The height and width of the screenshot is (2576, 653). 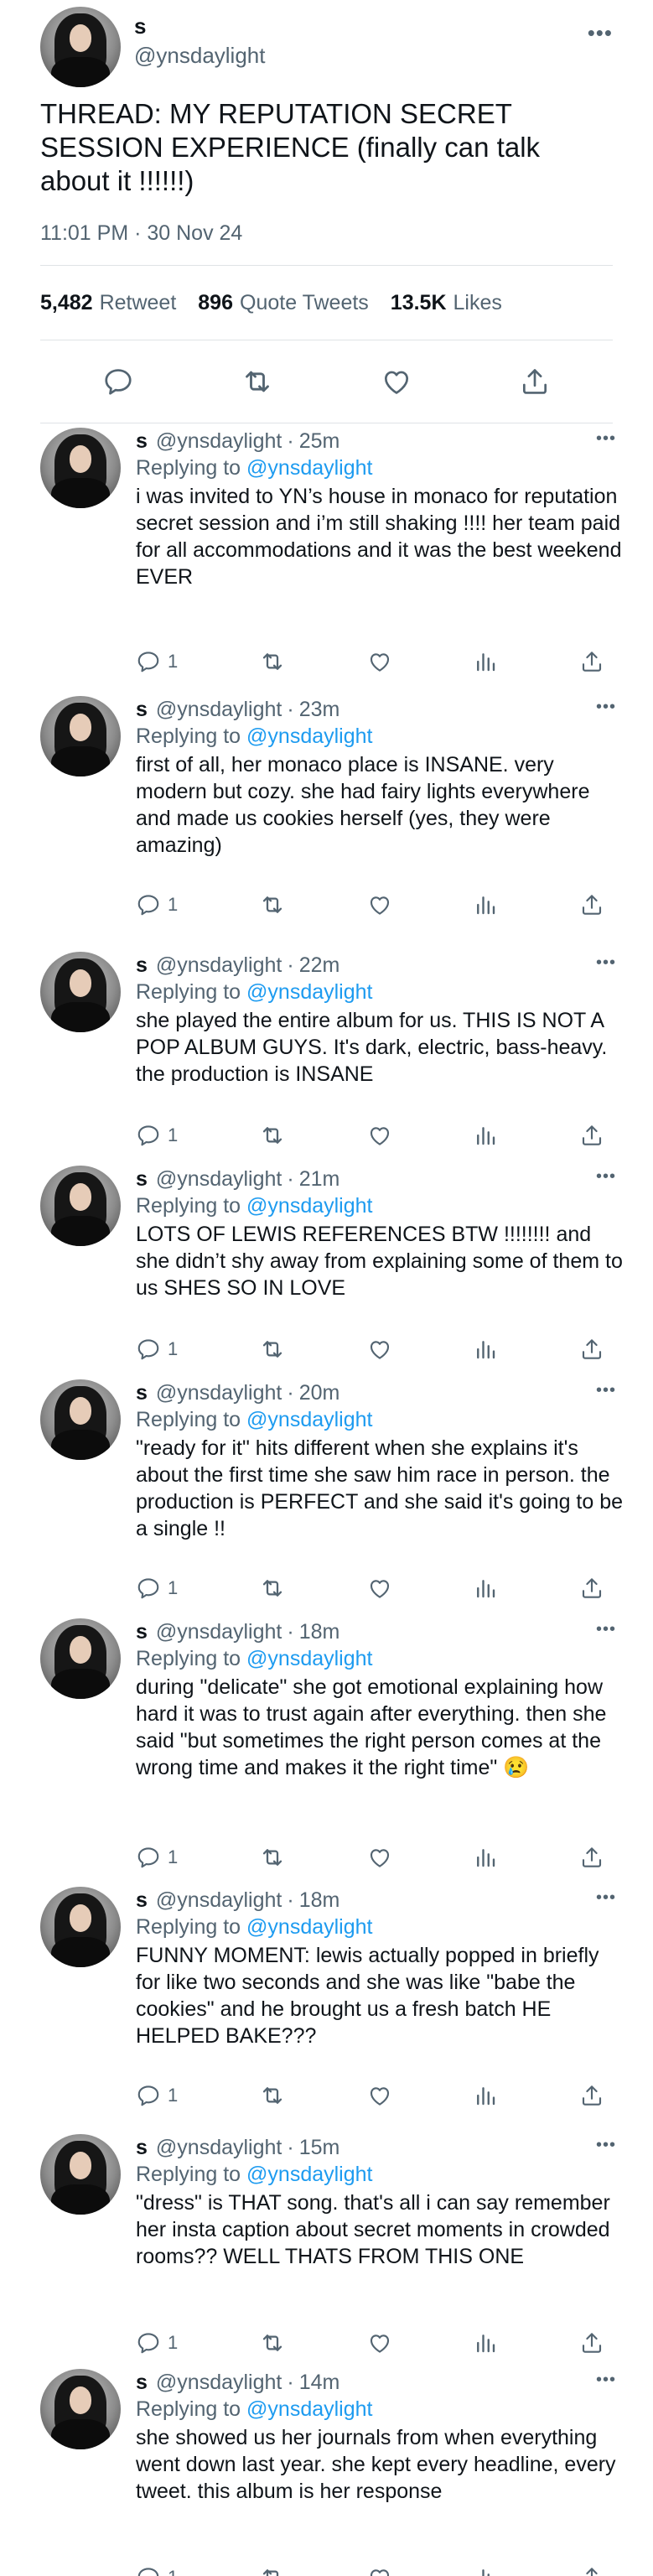 What do you see at coordinates (320, 1393) in the screenshot?
I see `reply-timestamp: 20m` at bounding box center [320, 1393].